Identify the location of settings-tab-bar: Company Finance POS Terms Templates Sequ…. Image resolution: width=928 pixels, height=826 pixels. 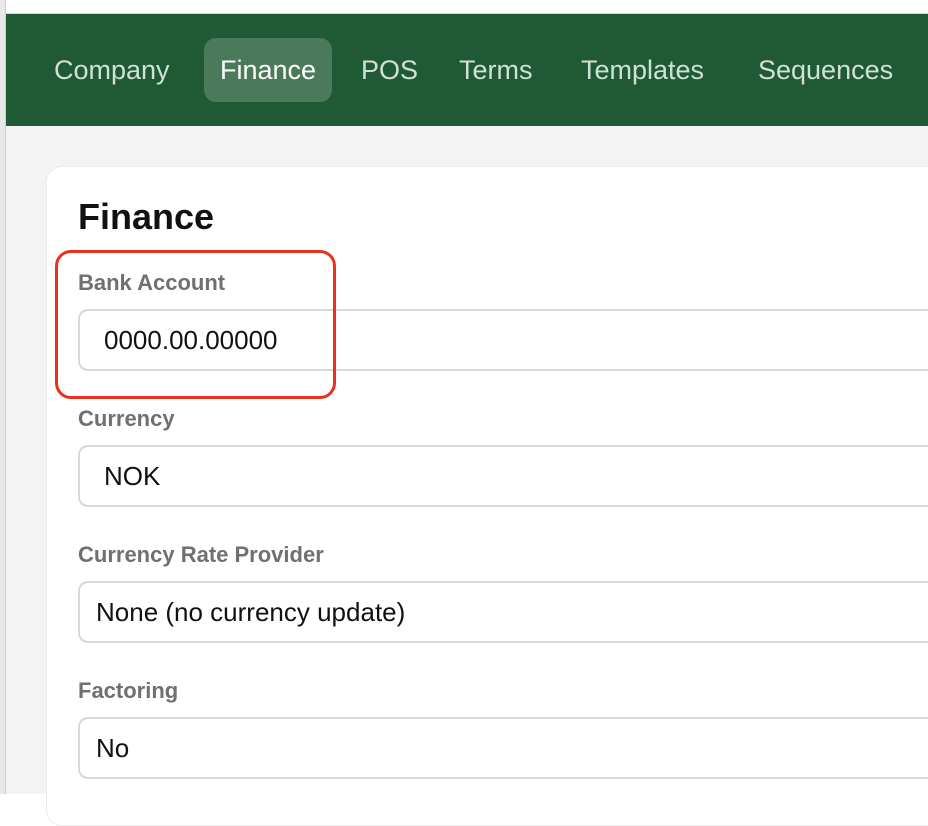
(467, 70).